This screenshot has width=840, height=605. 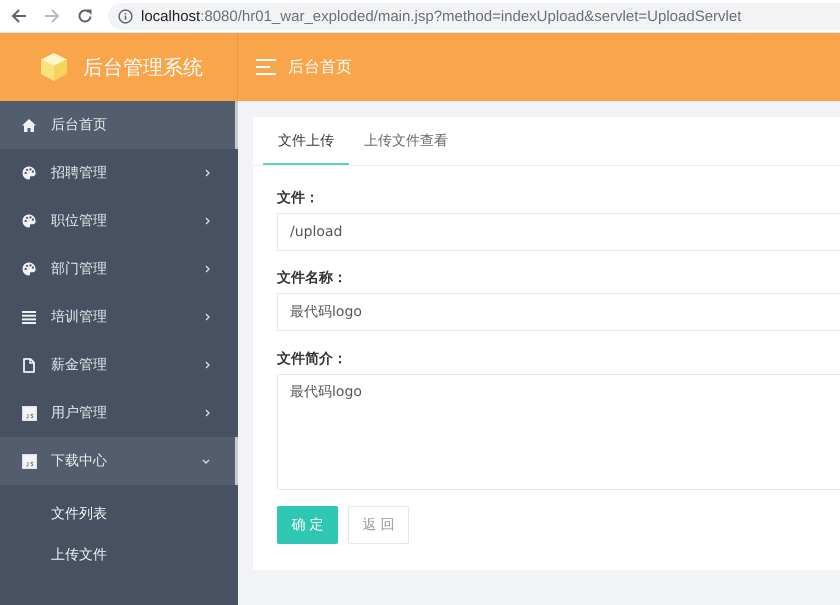 What do you see at coordinates (558, 312) in the screenshot?
I see `input-field: 最代码logo` at bounding box center [558, 312].